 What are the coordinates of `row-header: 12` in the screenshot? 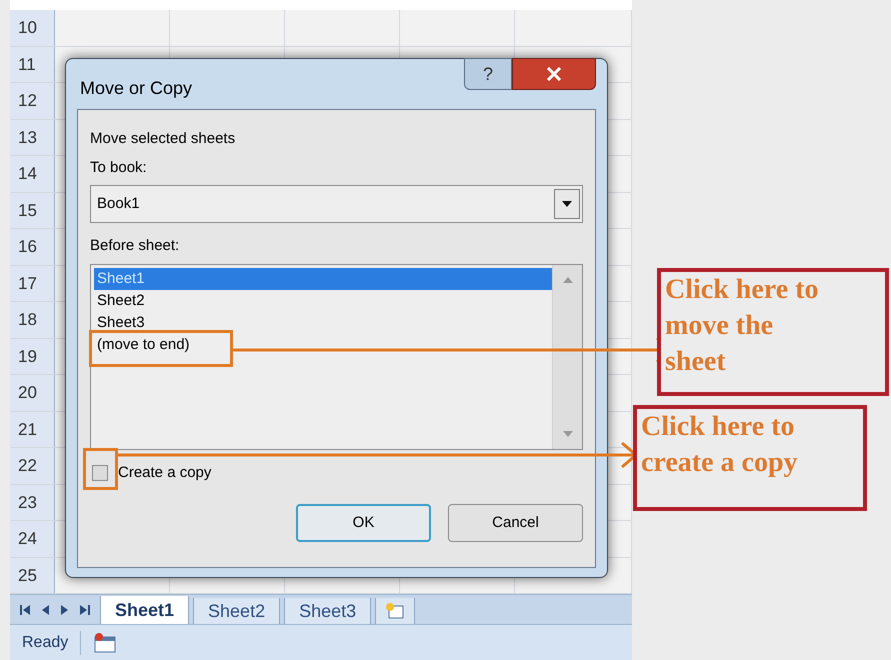 It's located at (32, 100).